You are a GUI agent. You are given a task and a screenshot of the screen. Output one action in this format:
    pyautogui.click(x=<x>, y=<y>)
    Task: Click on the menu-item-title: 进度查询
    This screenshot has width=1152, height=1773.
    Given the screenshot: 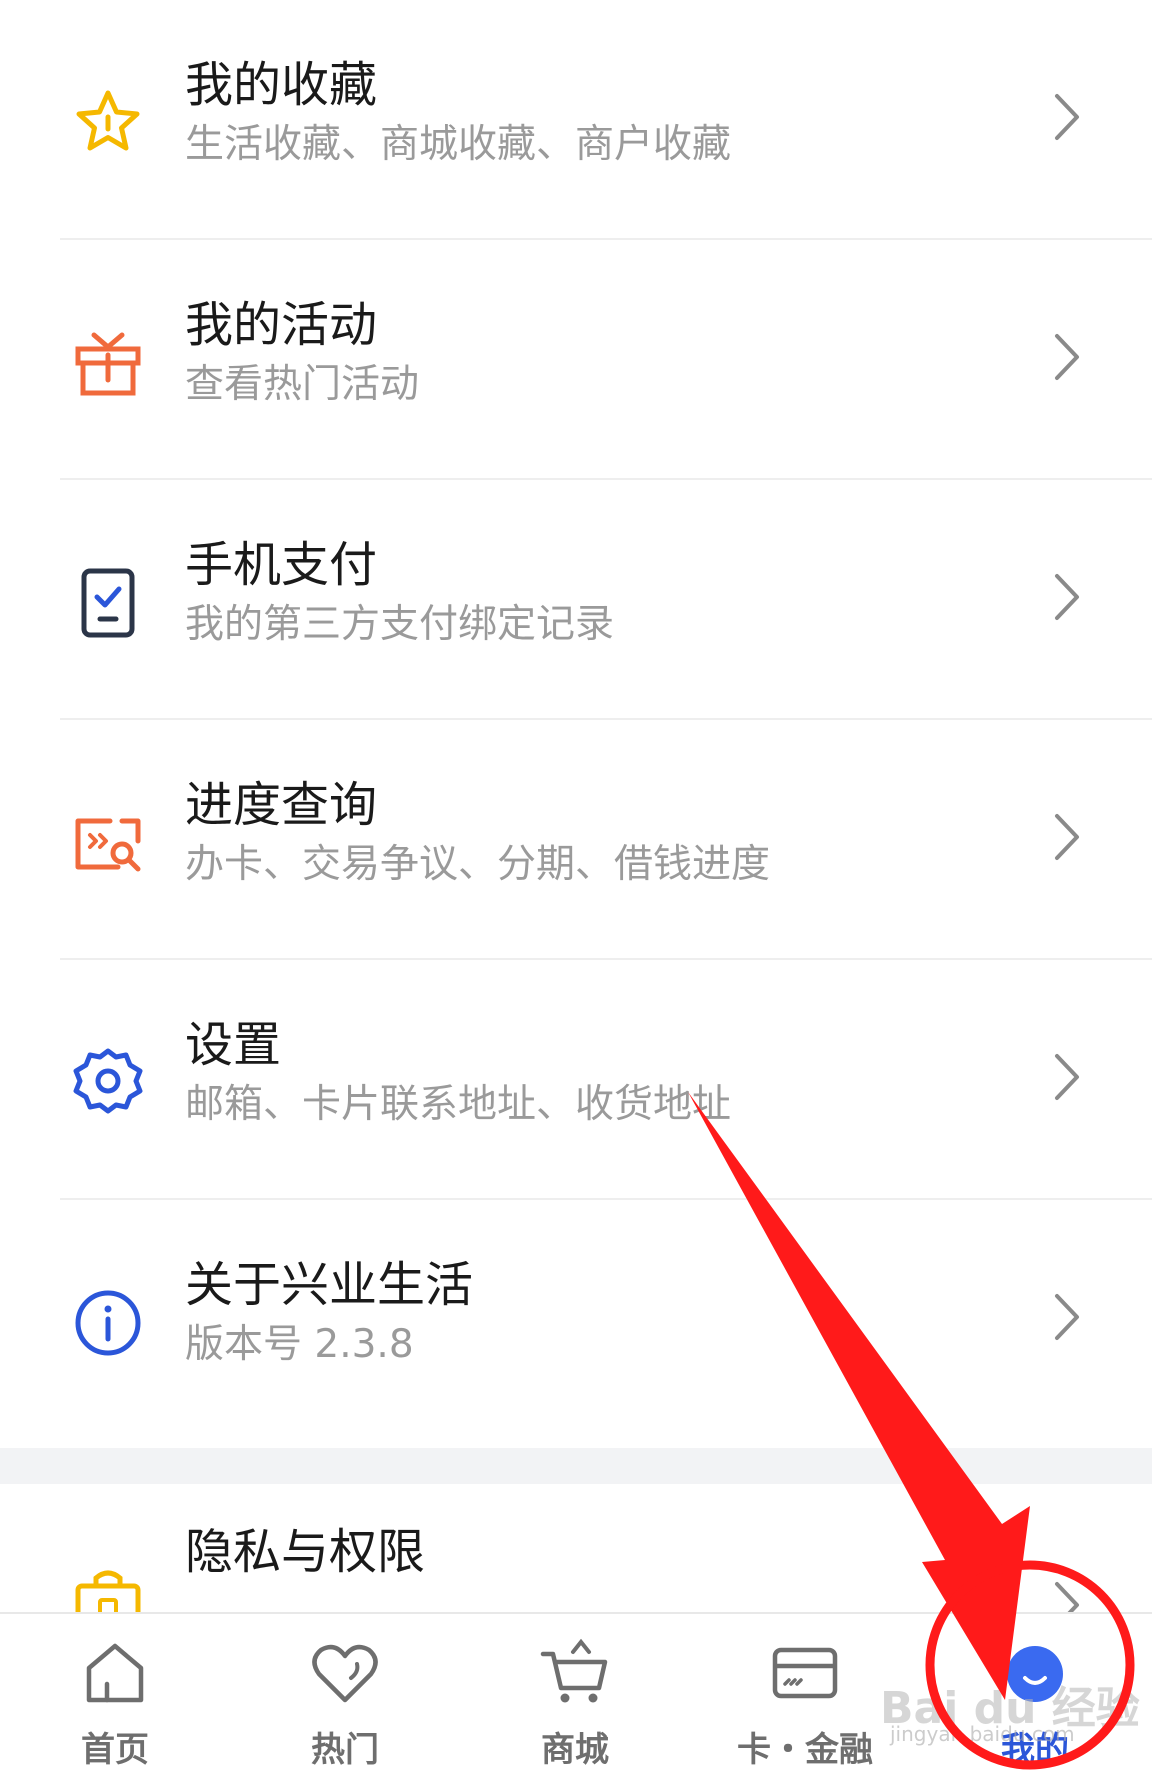 What is the action you would take?
    pyautogui.click(x=281, y=805)
    